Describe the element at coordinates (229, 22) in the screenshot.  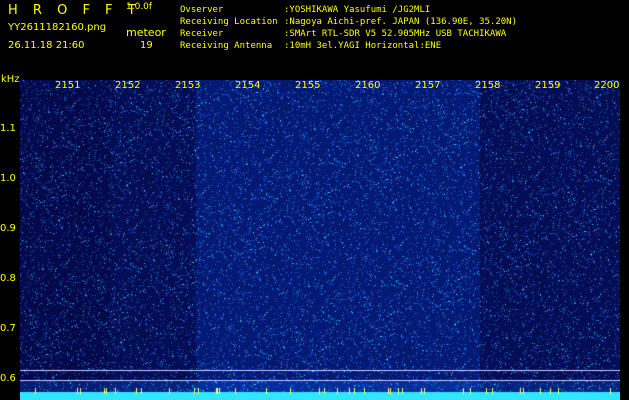
I see `info-key-location: Receiving Location` at that location.